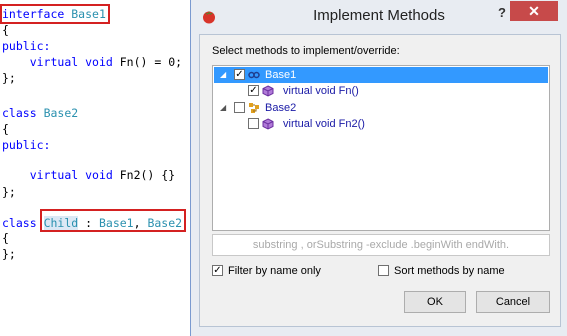 This screenshot has width=567, height=336. I want to click on tree-node-class: ◢ Base2, so click(381, 108).